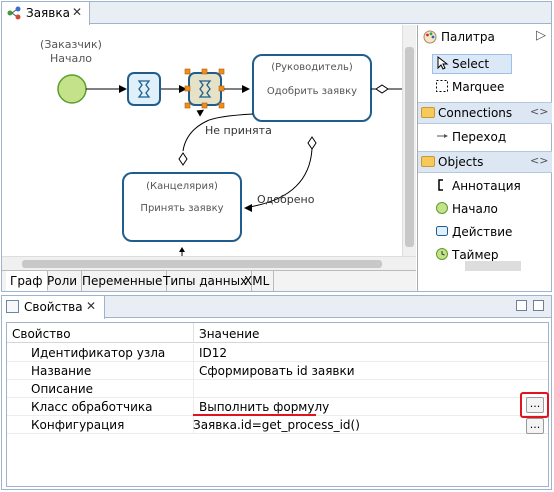  I want to click on palette-item-label: Действие, so click(482, 232).